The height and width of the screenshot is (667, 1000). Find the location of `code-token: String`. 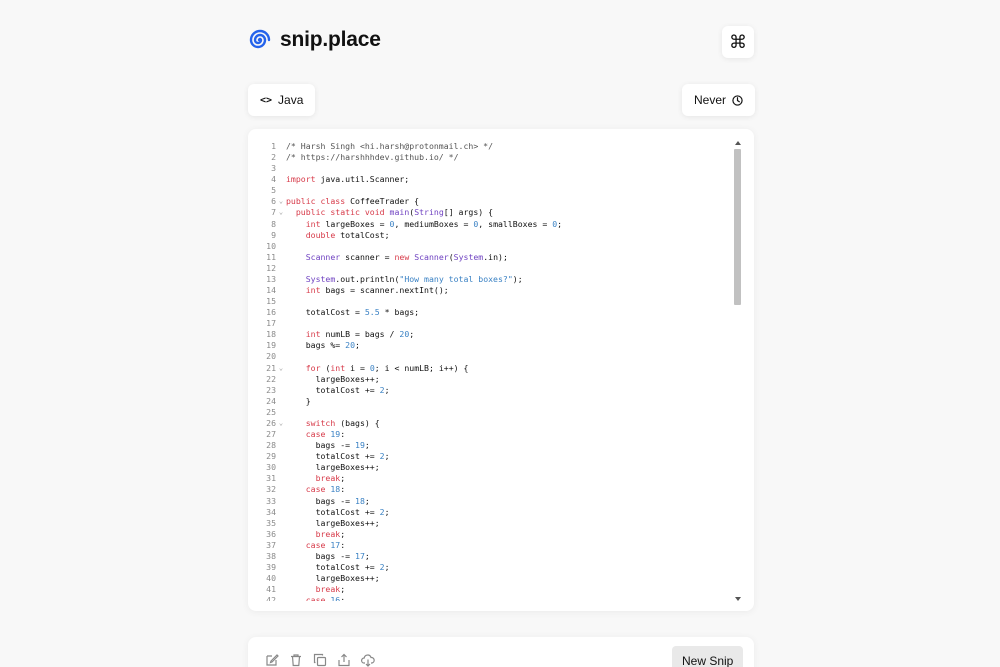

code-token: String is located at coordinates (429, 212).